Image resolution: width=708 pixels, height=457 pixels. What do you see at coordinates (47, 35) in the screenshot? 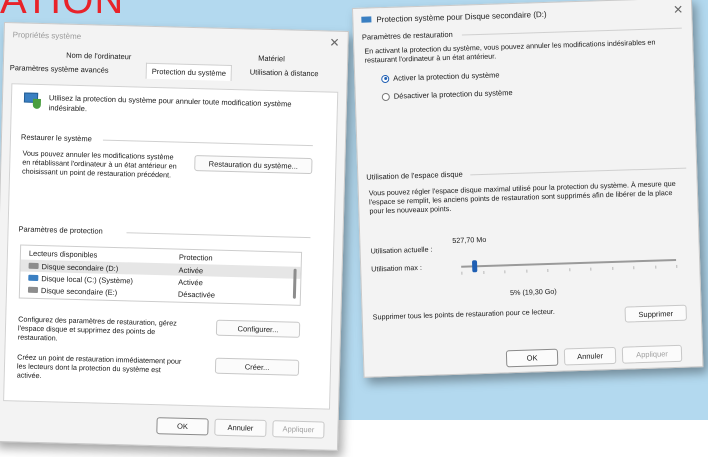
I see `window-title: Propriétés système` at bounding box center [47, 35].